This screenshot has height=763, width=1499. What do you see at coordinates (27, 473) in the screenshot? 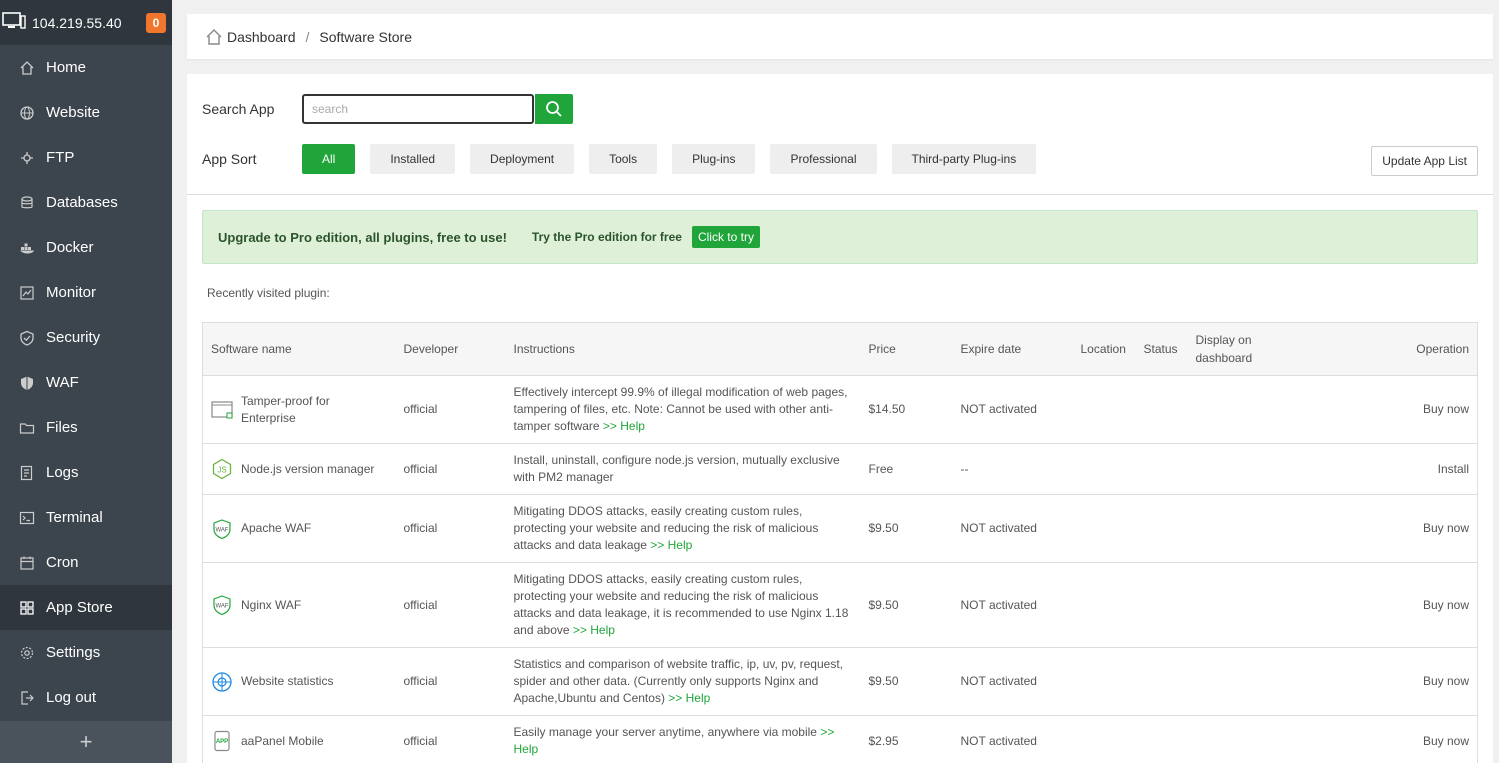
I see `logs-icon` at bounding box center [27, 473].